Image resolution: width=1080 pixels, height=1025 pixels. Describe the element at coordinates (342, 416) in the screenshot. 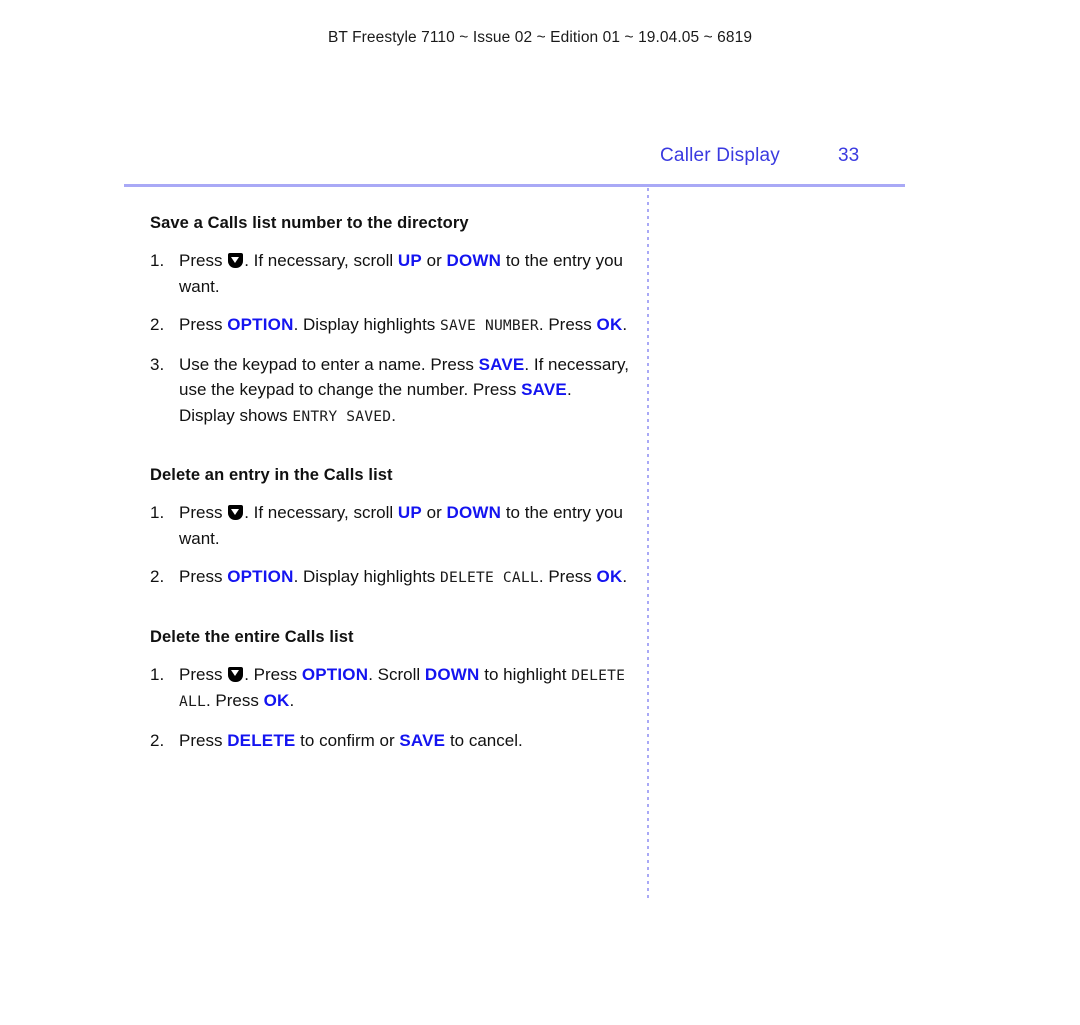

I see `display-text: ENTRY SAVED` at that location.